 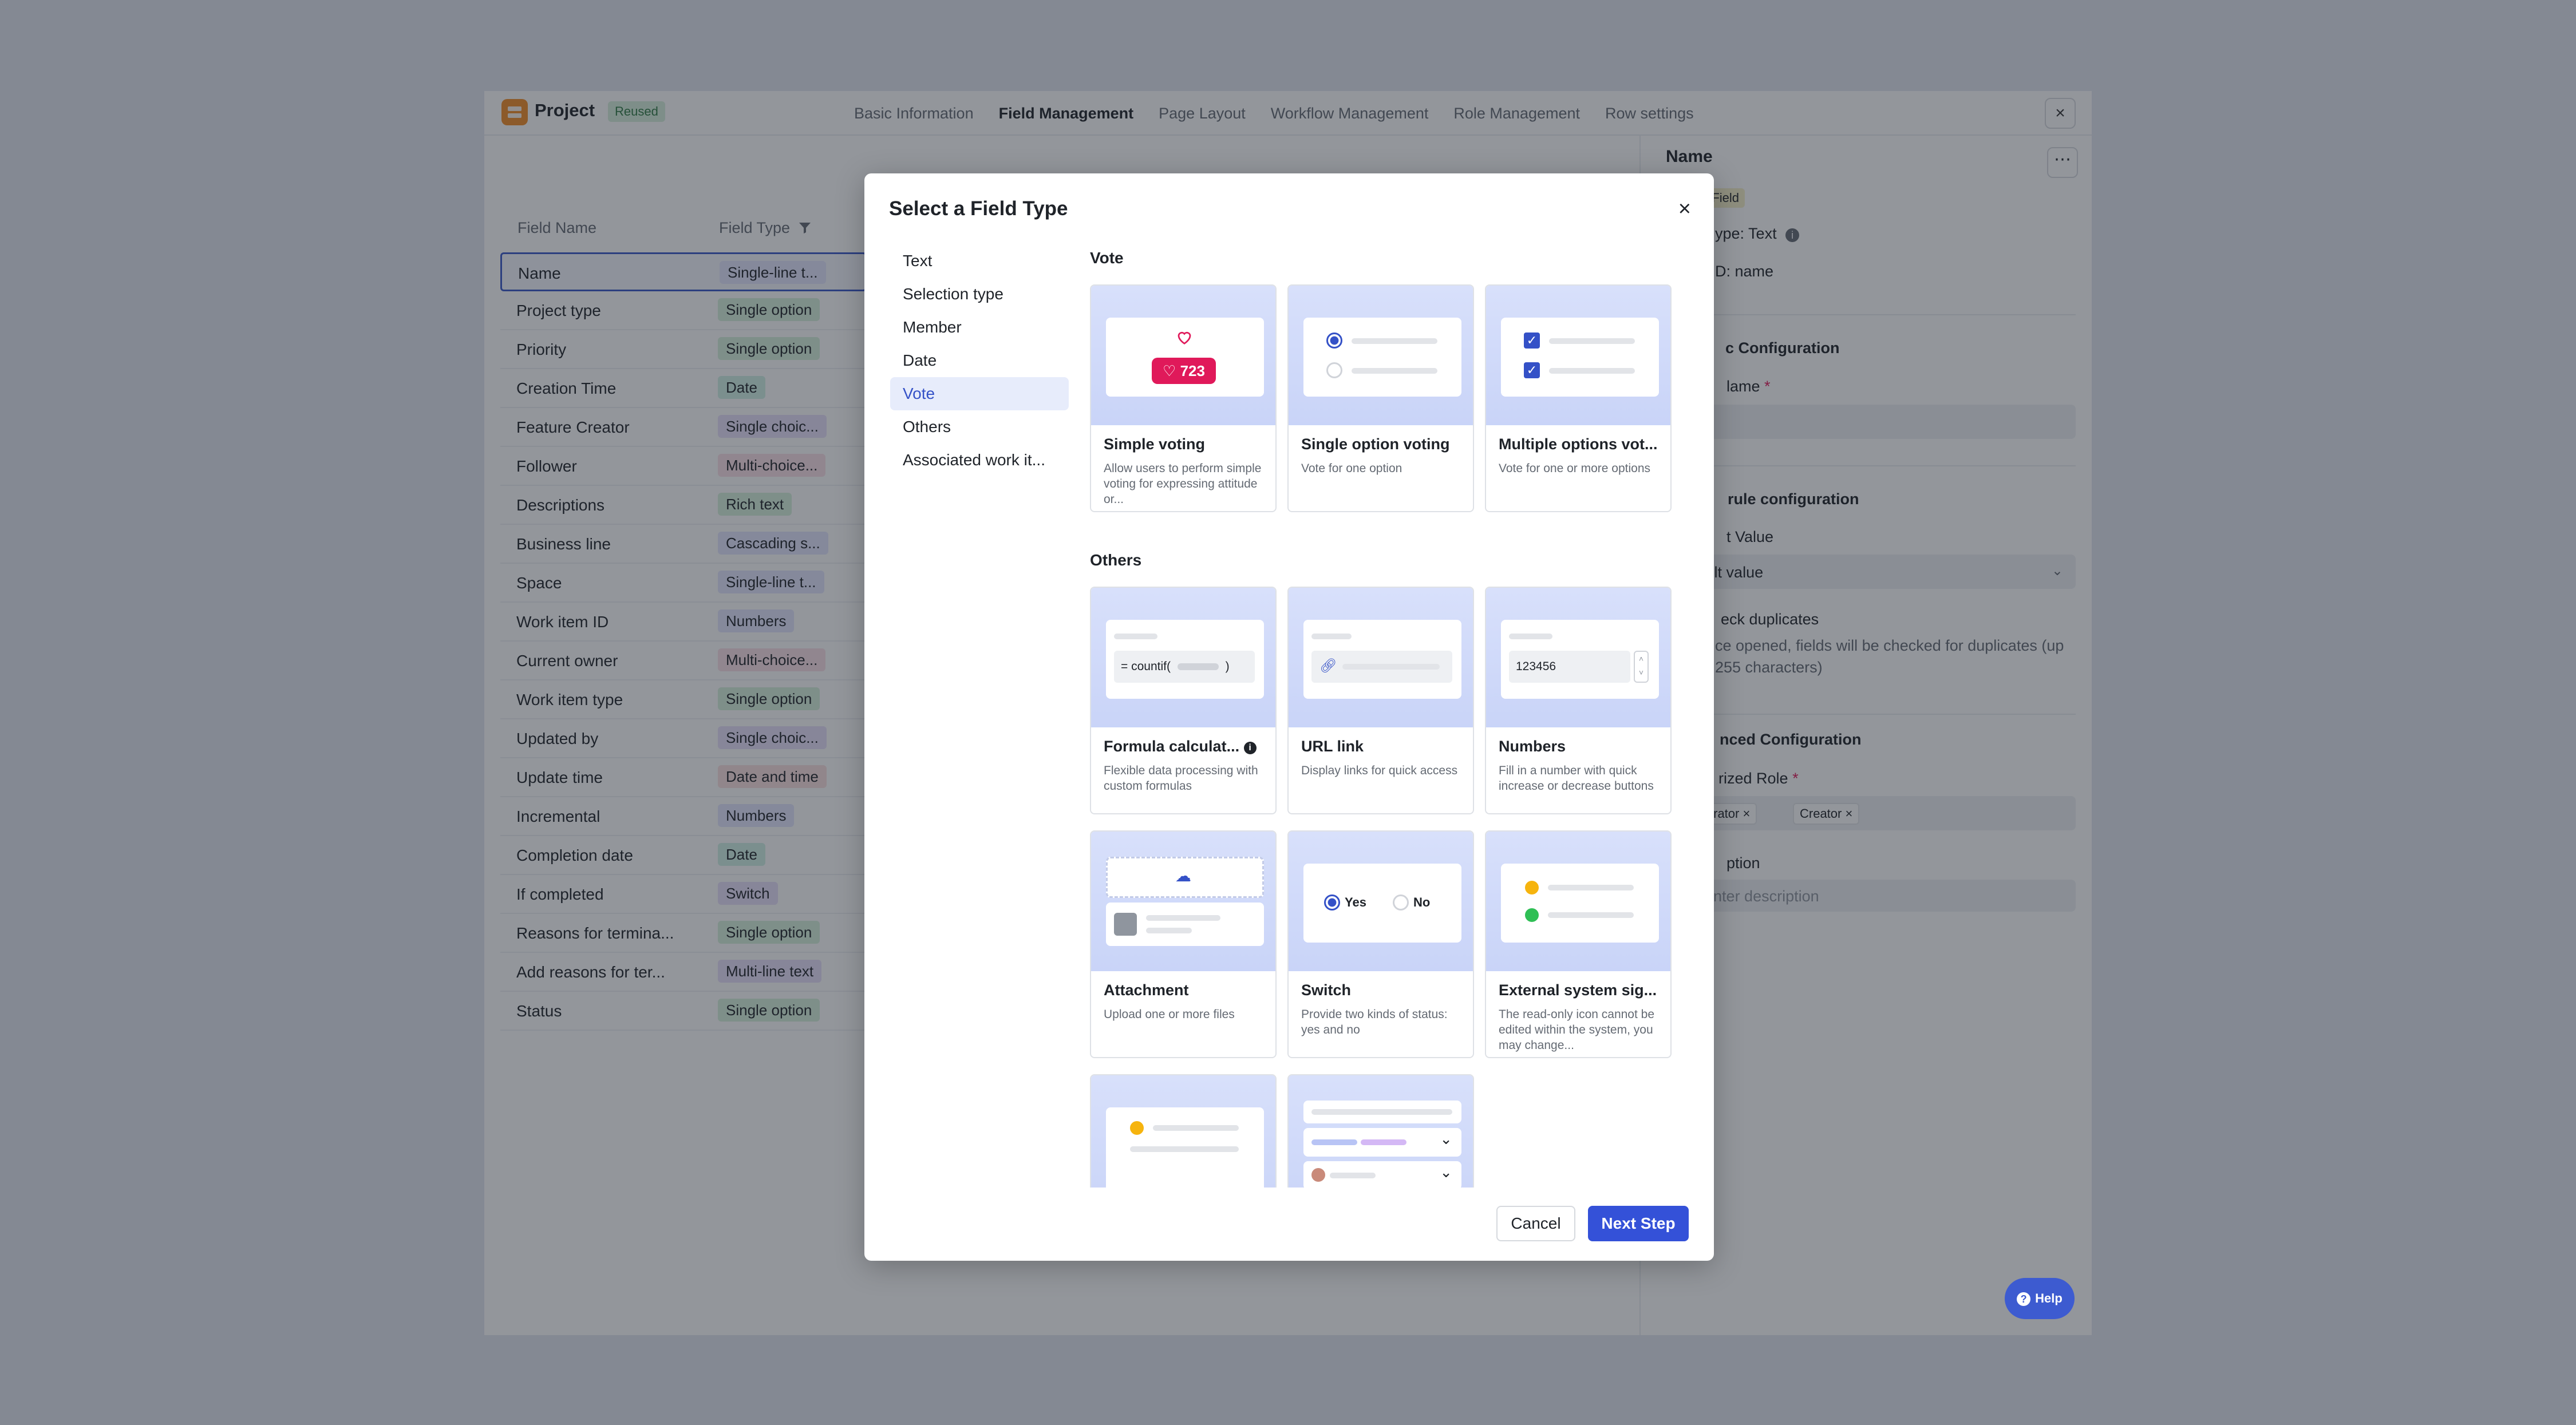 I want to click on card-preview: ⌄ ⌄, so click(x=1381, y=1131).